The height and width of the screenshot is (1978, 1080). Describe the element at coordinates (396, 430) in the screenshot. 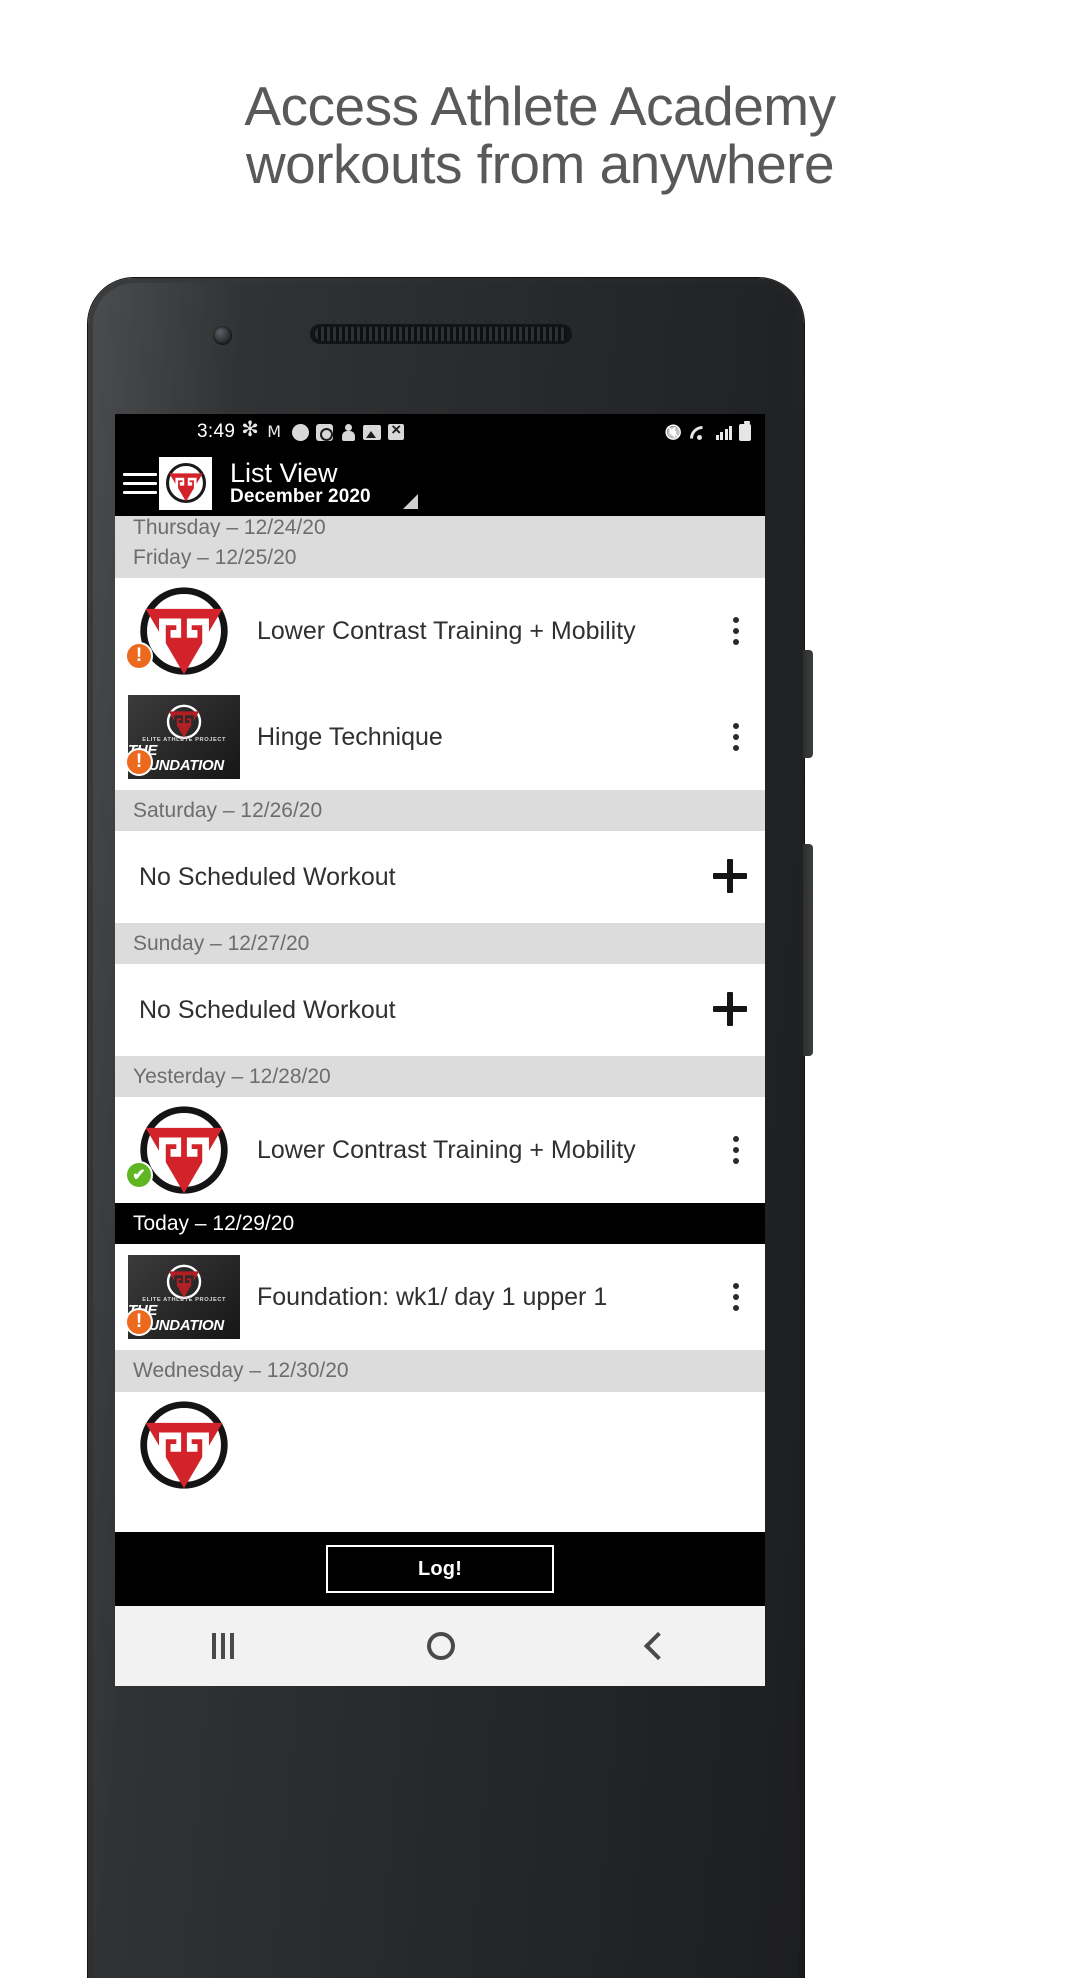

I see `close-icon` at that location.